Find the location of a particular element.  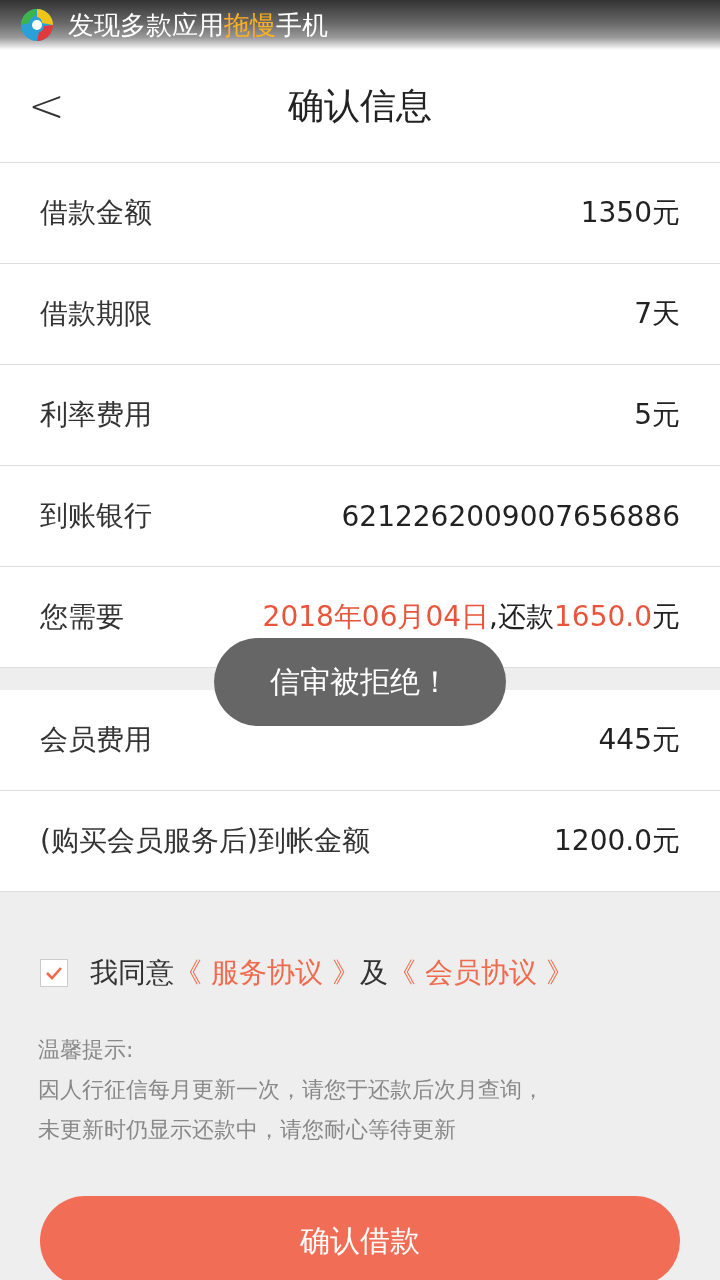

agreement-text: 及 is located at coordinates (373, 973).